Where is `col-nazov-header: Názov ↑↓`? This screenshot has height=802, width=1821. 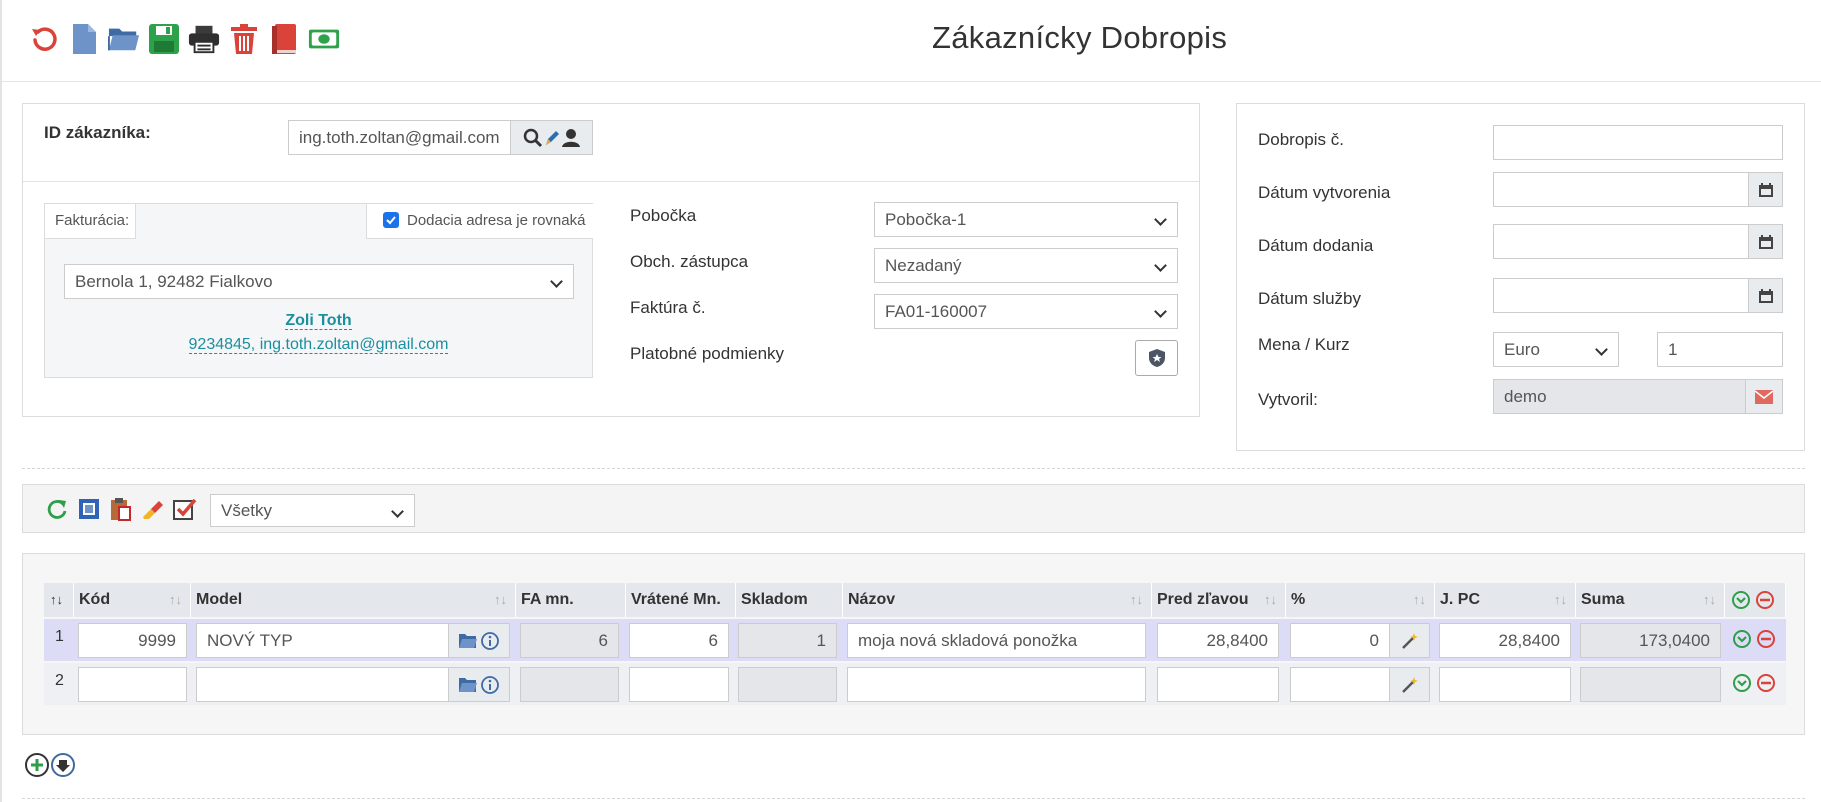 col-nazov-header: Názov ↑↓ is located at coordinates (997, 600).